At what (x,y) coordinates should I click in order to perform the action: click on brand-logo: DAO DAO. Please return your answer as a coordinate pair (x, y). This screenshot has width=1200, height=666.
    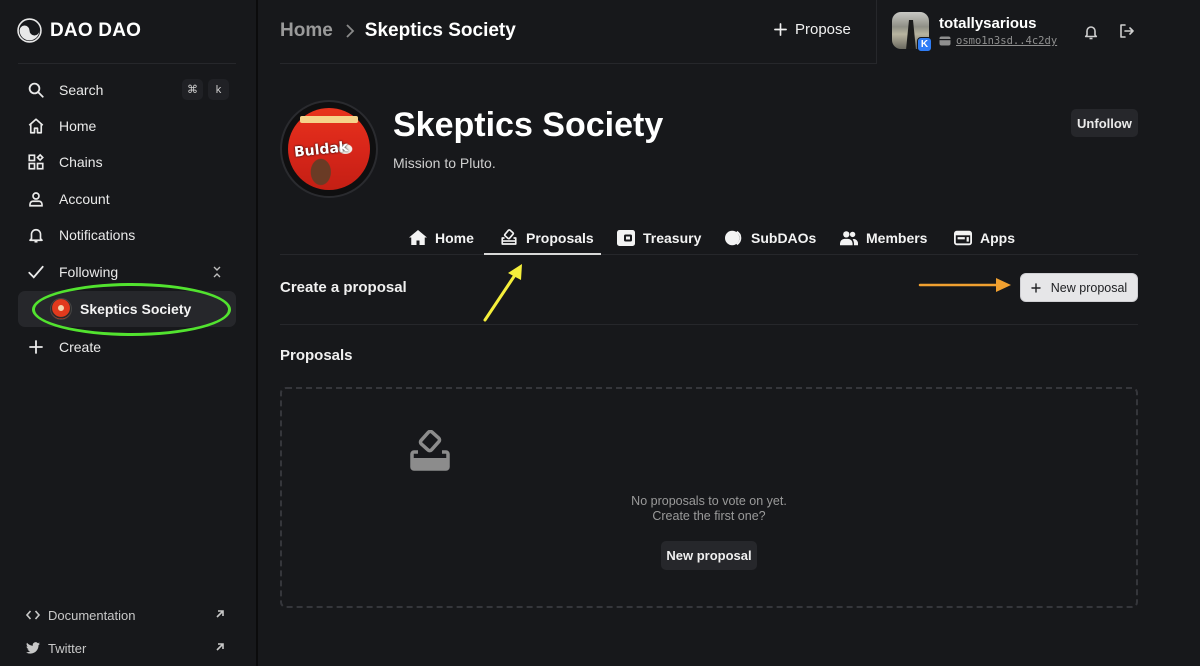
    Looking at the image, I should click on (79, 30).